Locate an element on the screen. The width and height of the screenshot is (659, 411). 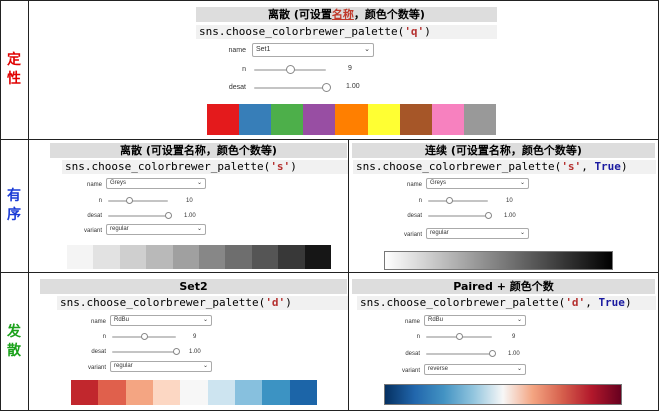
div-discrete-n-thumb is located at coordinates (144, 336).